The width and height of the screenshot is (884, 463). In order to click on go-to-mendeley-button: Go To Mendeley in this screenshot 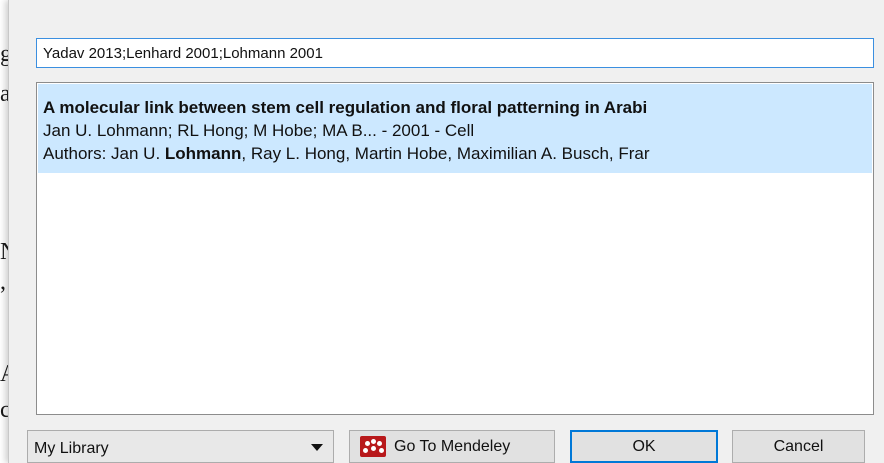, I will do `click(452, 446)`.